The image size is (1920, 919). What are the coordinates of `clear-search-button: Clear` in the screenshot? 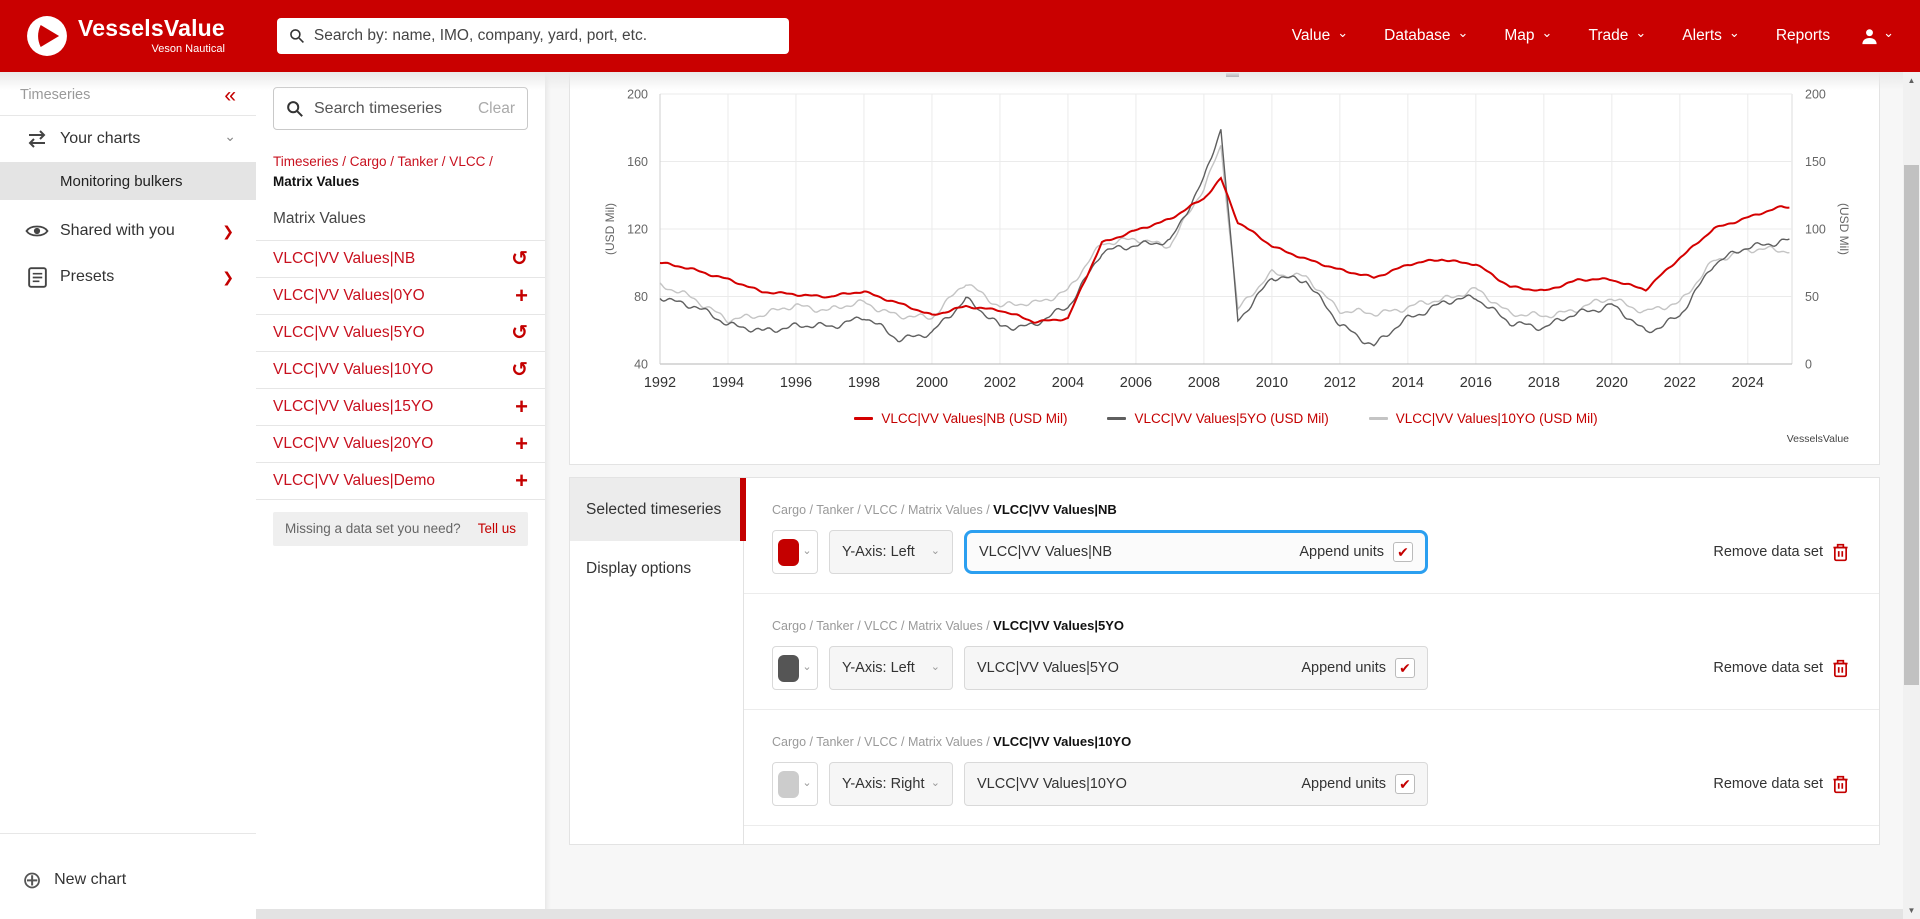 It's located at (496, 109).